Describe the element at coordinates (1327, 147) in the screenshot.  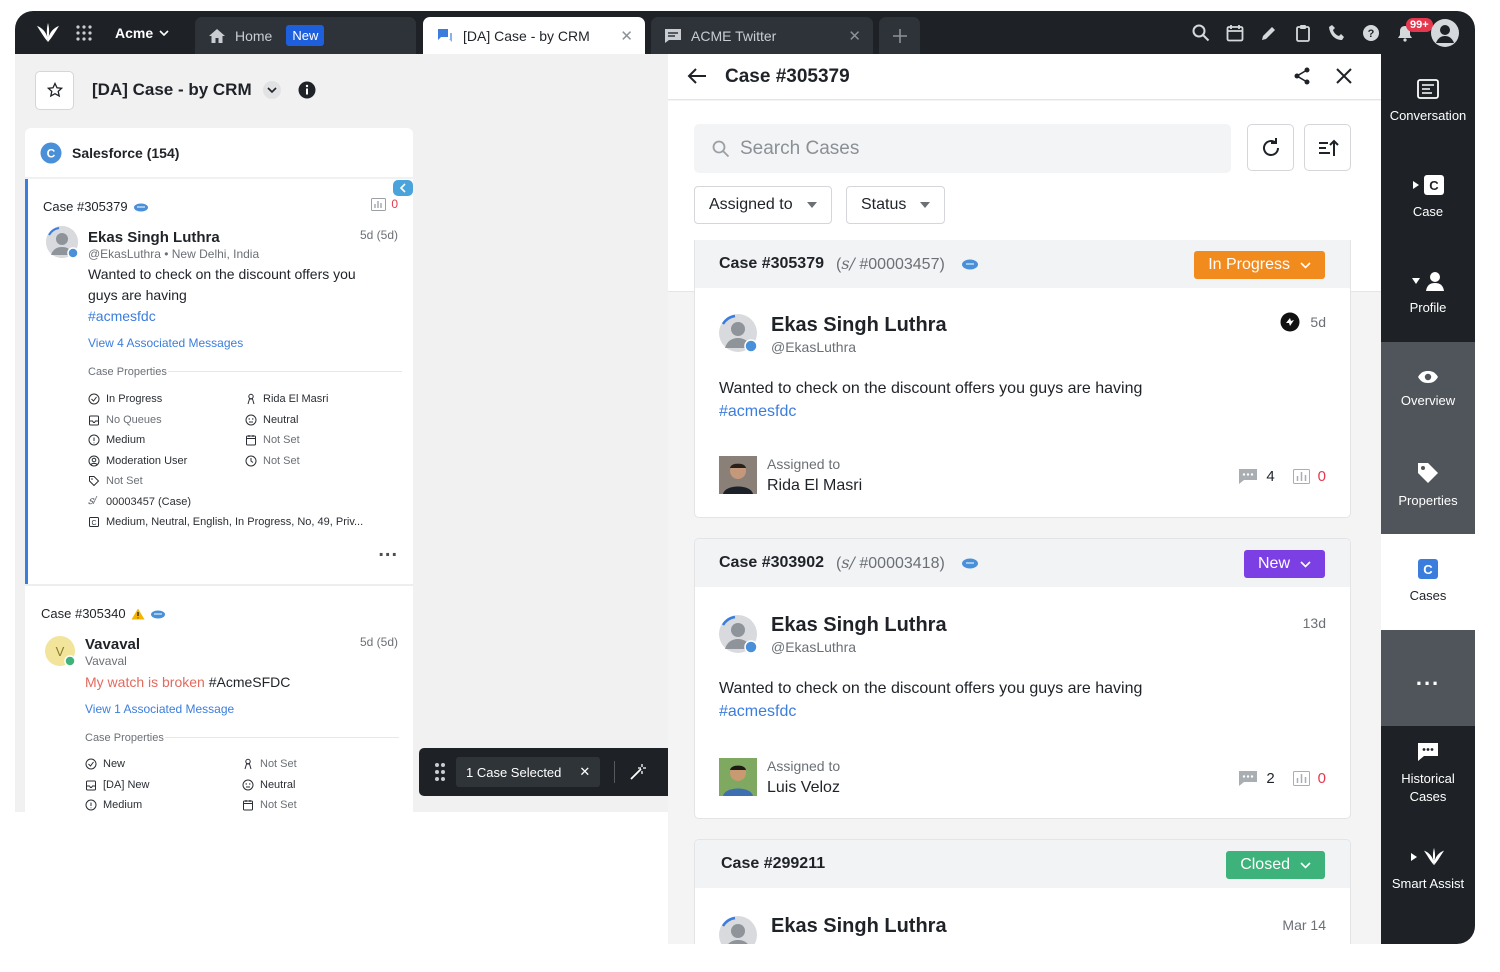
I see `sort-button` at that location.